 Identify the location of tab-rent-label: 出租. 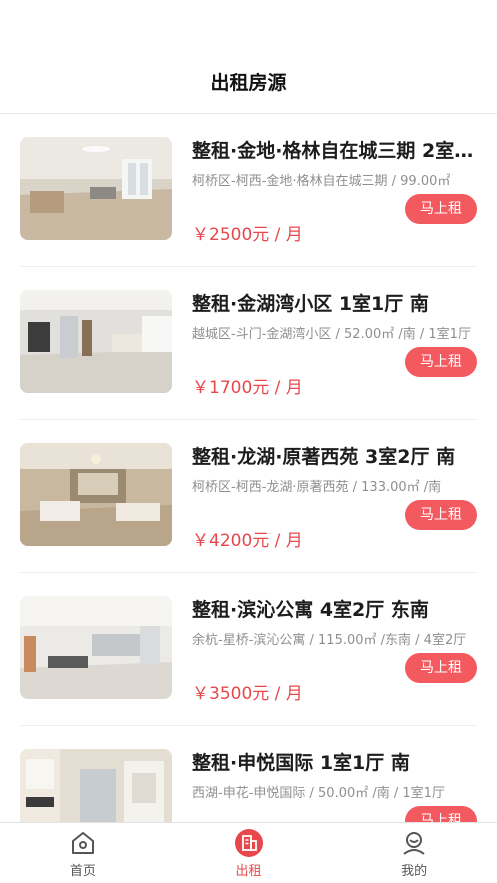
(248, 871).